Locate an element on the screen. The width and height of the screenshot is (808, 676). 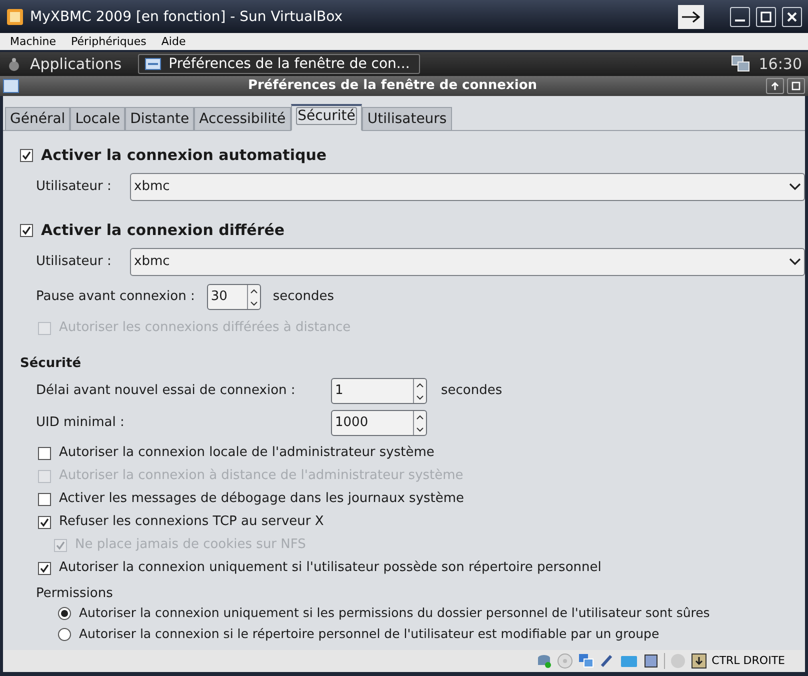
host-key-label: CTRL DROITE is located at coordinates (748, 661).